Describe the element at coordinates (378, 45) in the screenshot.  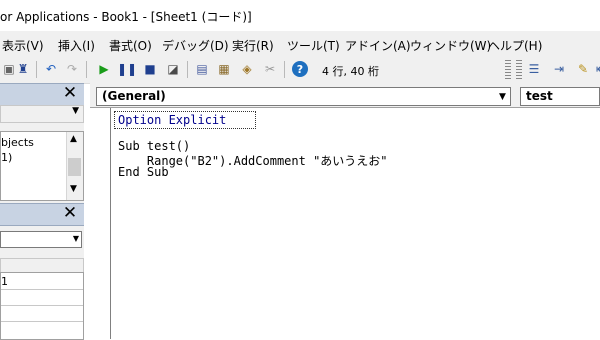
I see `menu-addins: アドイン(A)` at that location.